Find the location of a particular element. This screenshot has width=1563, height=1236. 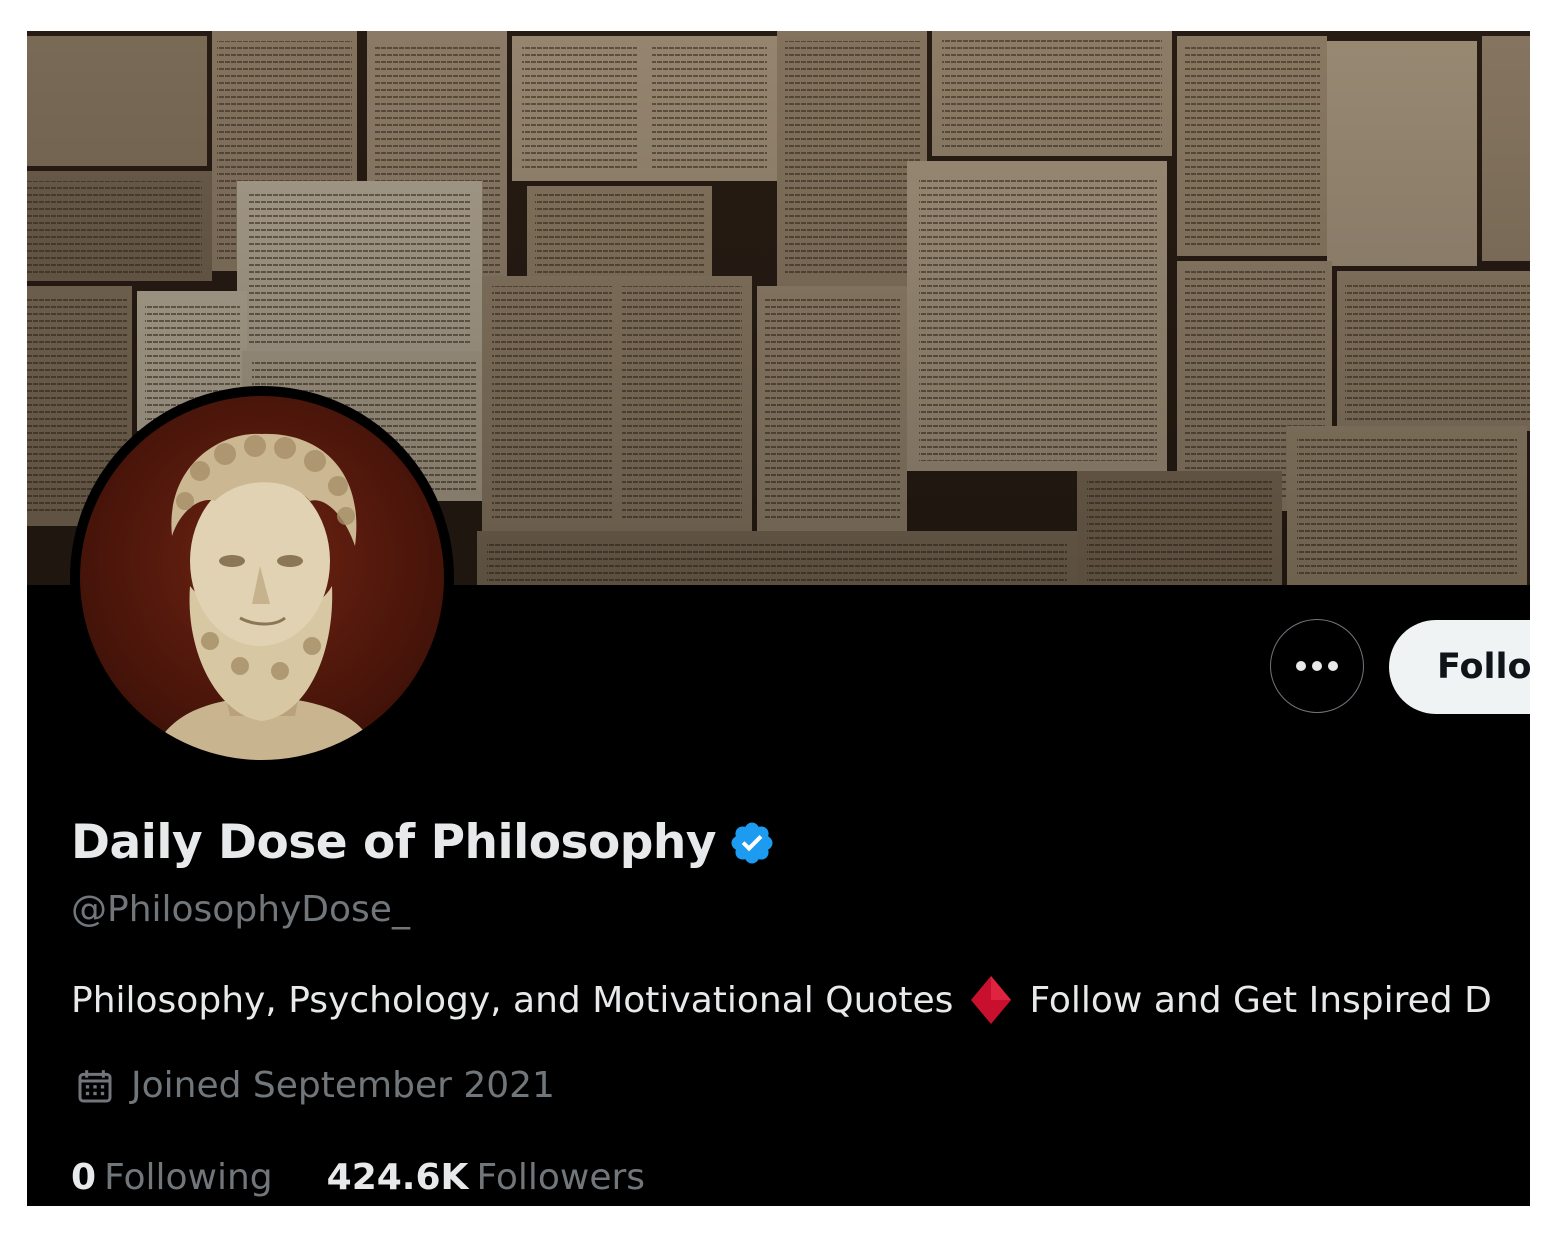

profile-avatar is located at coordinates (262, 578).